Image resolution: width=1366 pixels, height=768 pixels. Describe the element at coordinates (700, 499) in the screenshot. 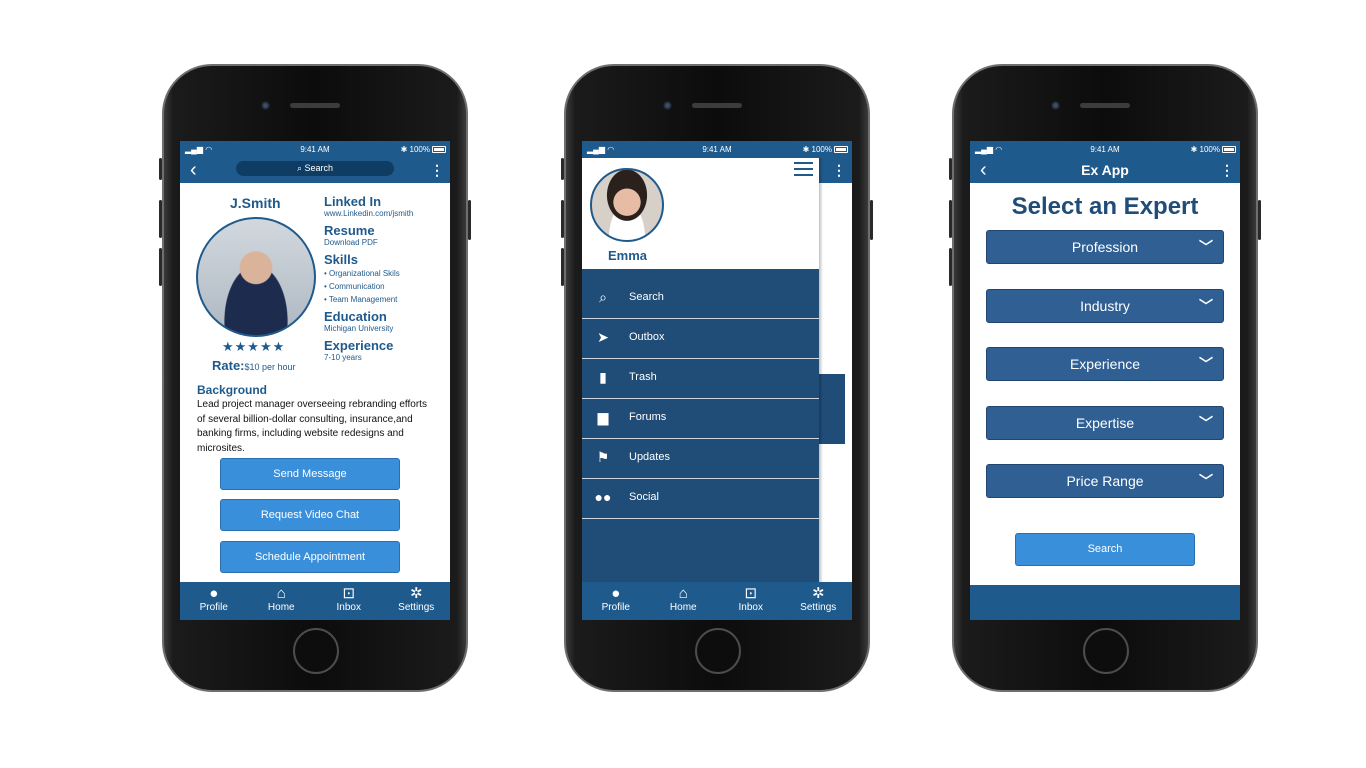

I see `menu-item-social: ●● Social` at that location.